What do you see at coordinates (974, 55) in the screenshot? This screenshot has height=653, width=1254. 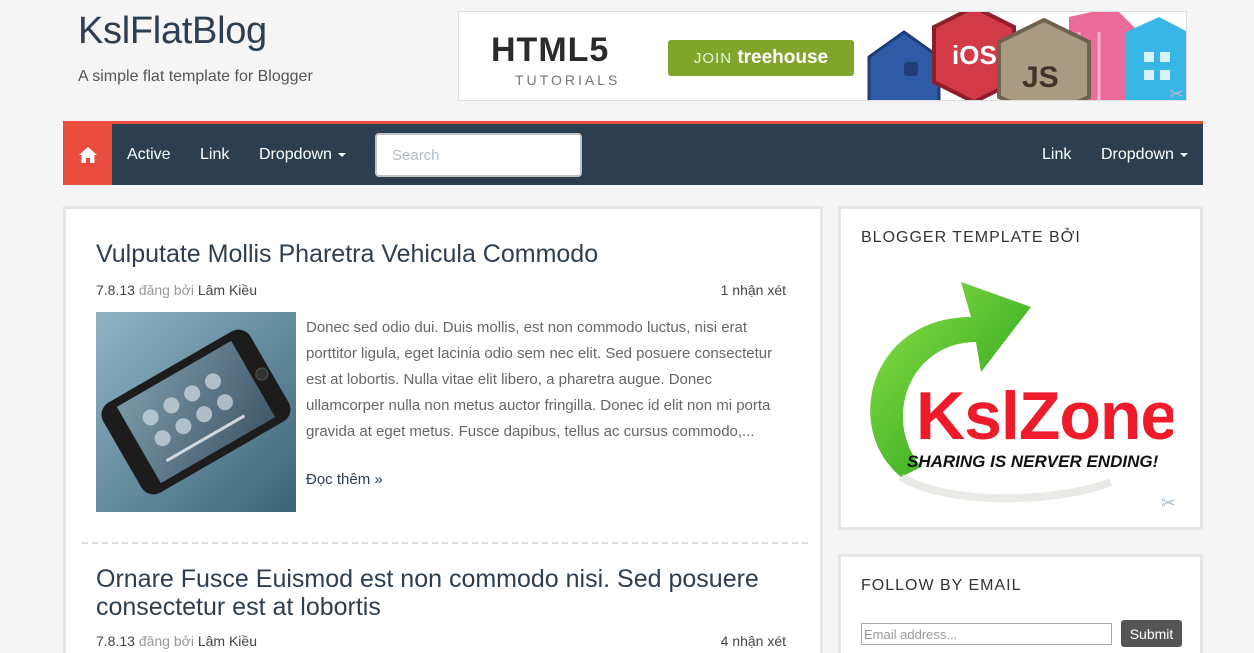 I see `ios-badge-label: iOS` at bounding box center [974, 55].